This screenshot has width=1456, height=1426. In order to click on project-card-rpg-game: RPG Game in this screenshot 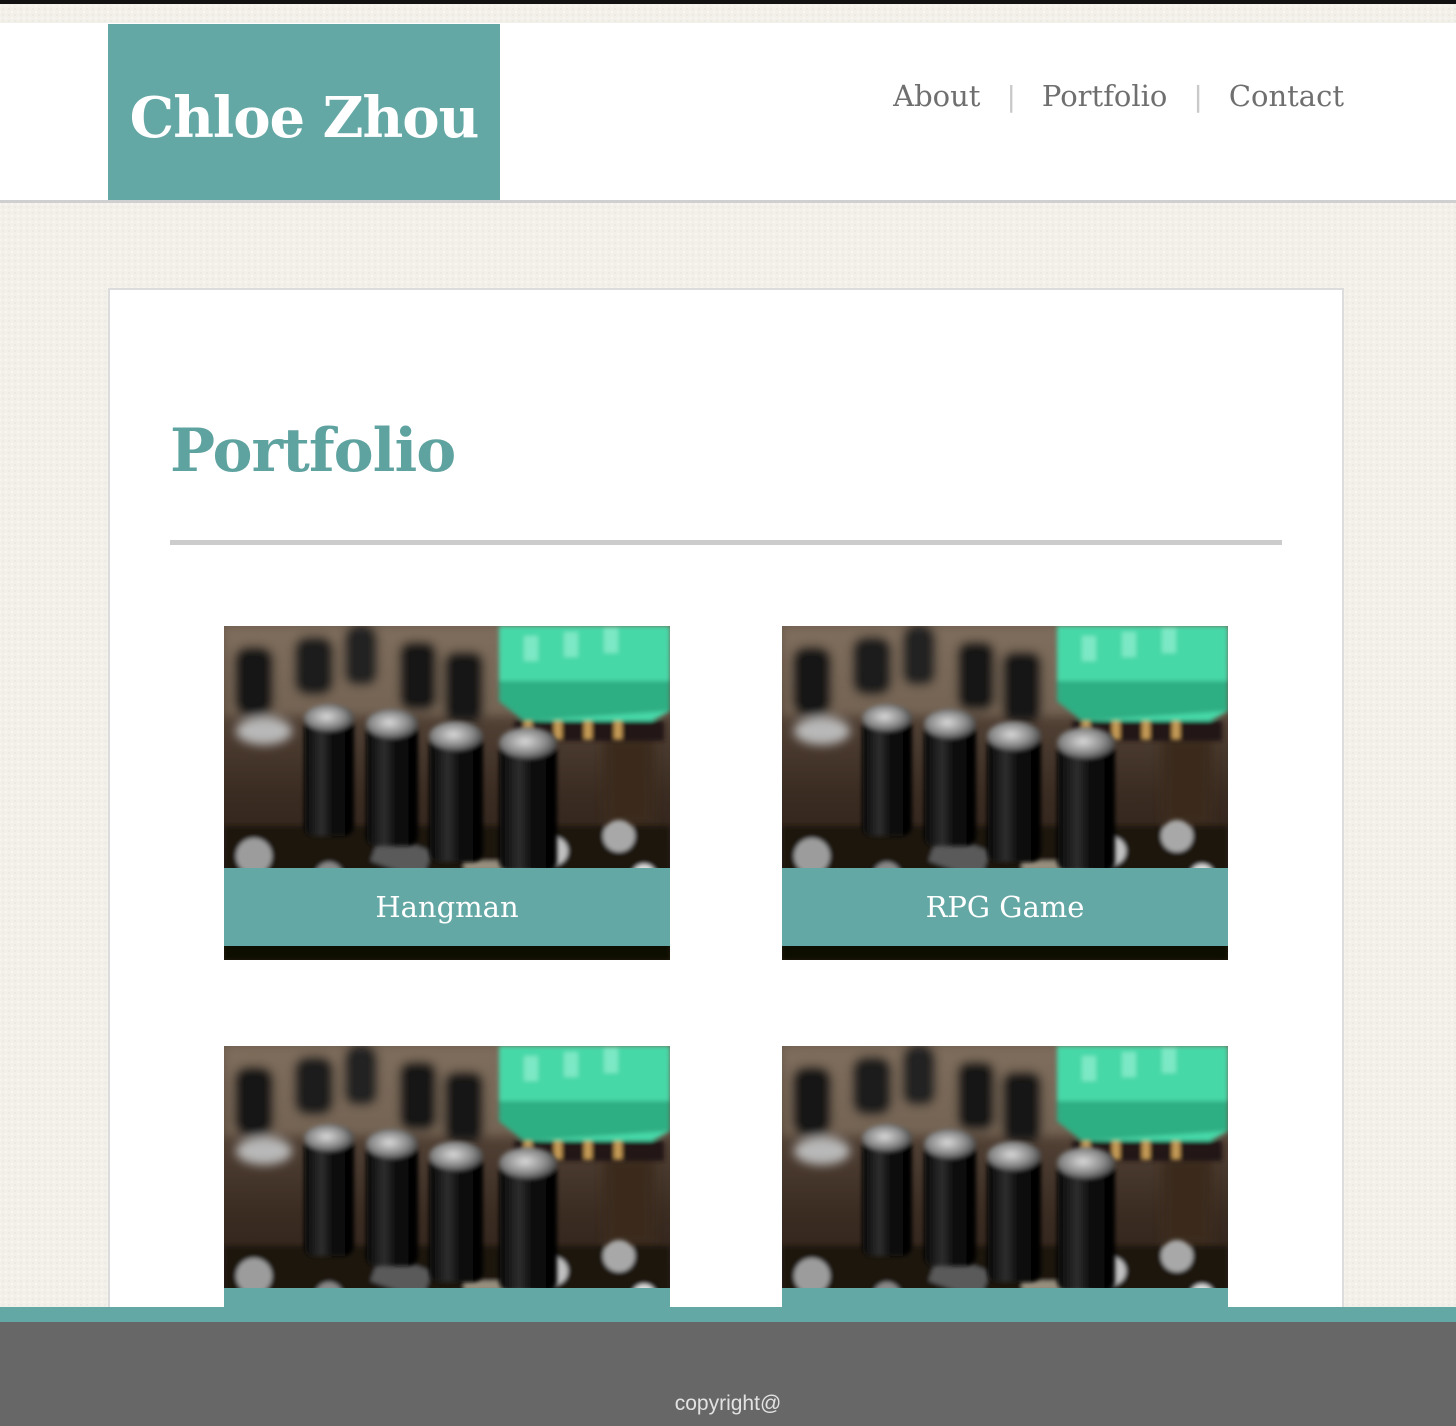, I will do `click(1005, 793)`.